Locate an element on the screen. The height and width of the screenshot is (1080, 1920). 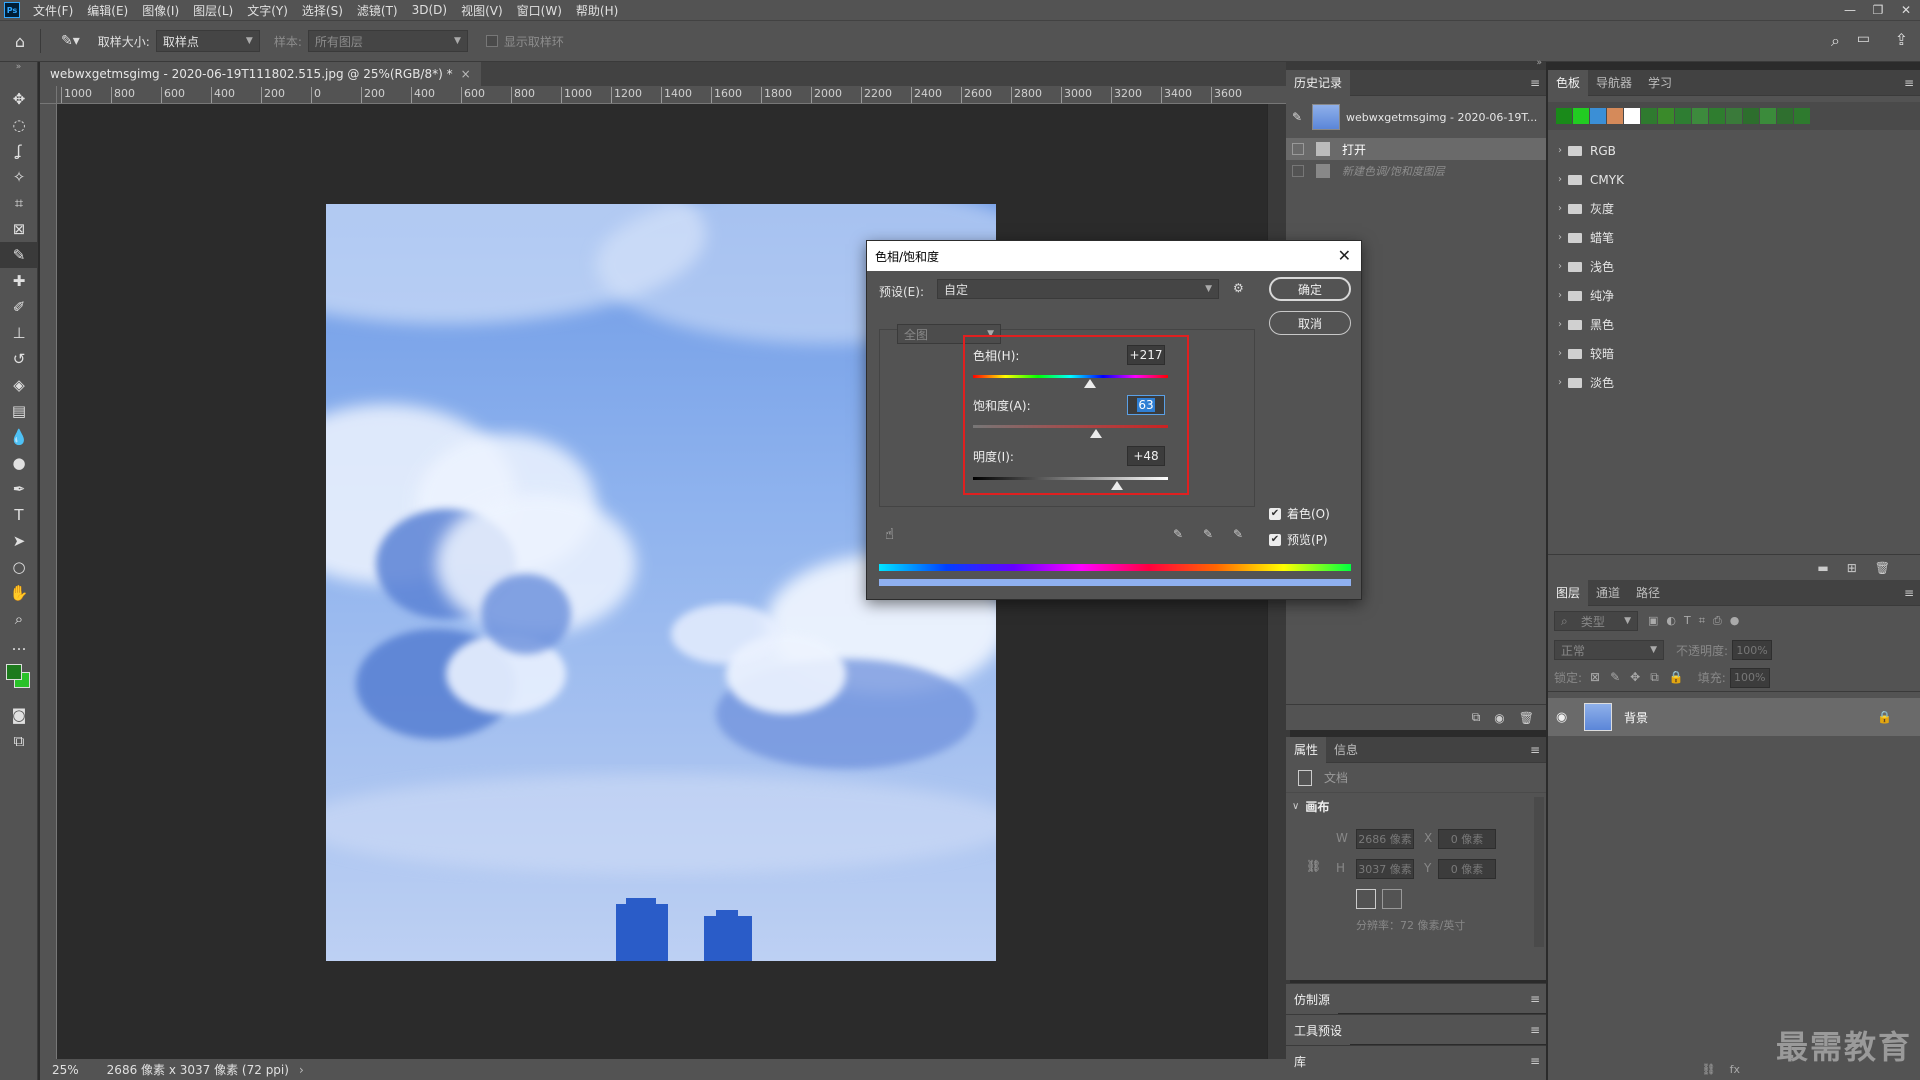
tab-channels: 通道 is located at coordinates (1608, 593).